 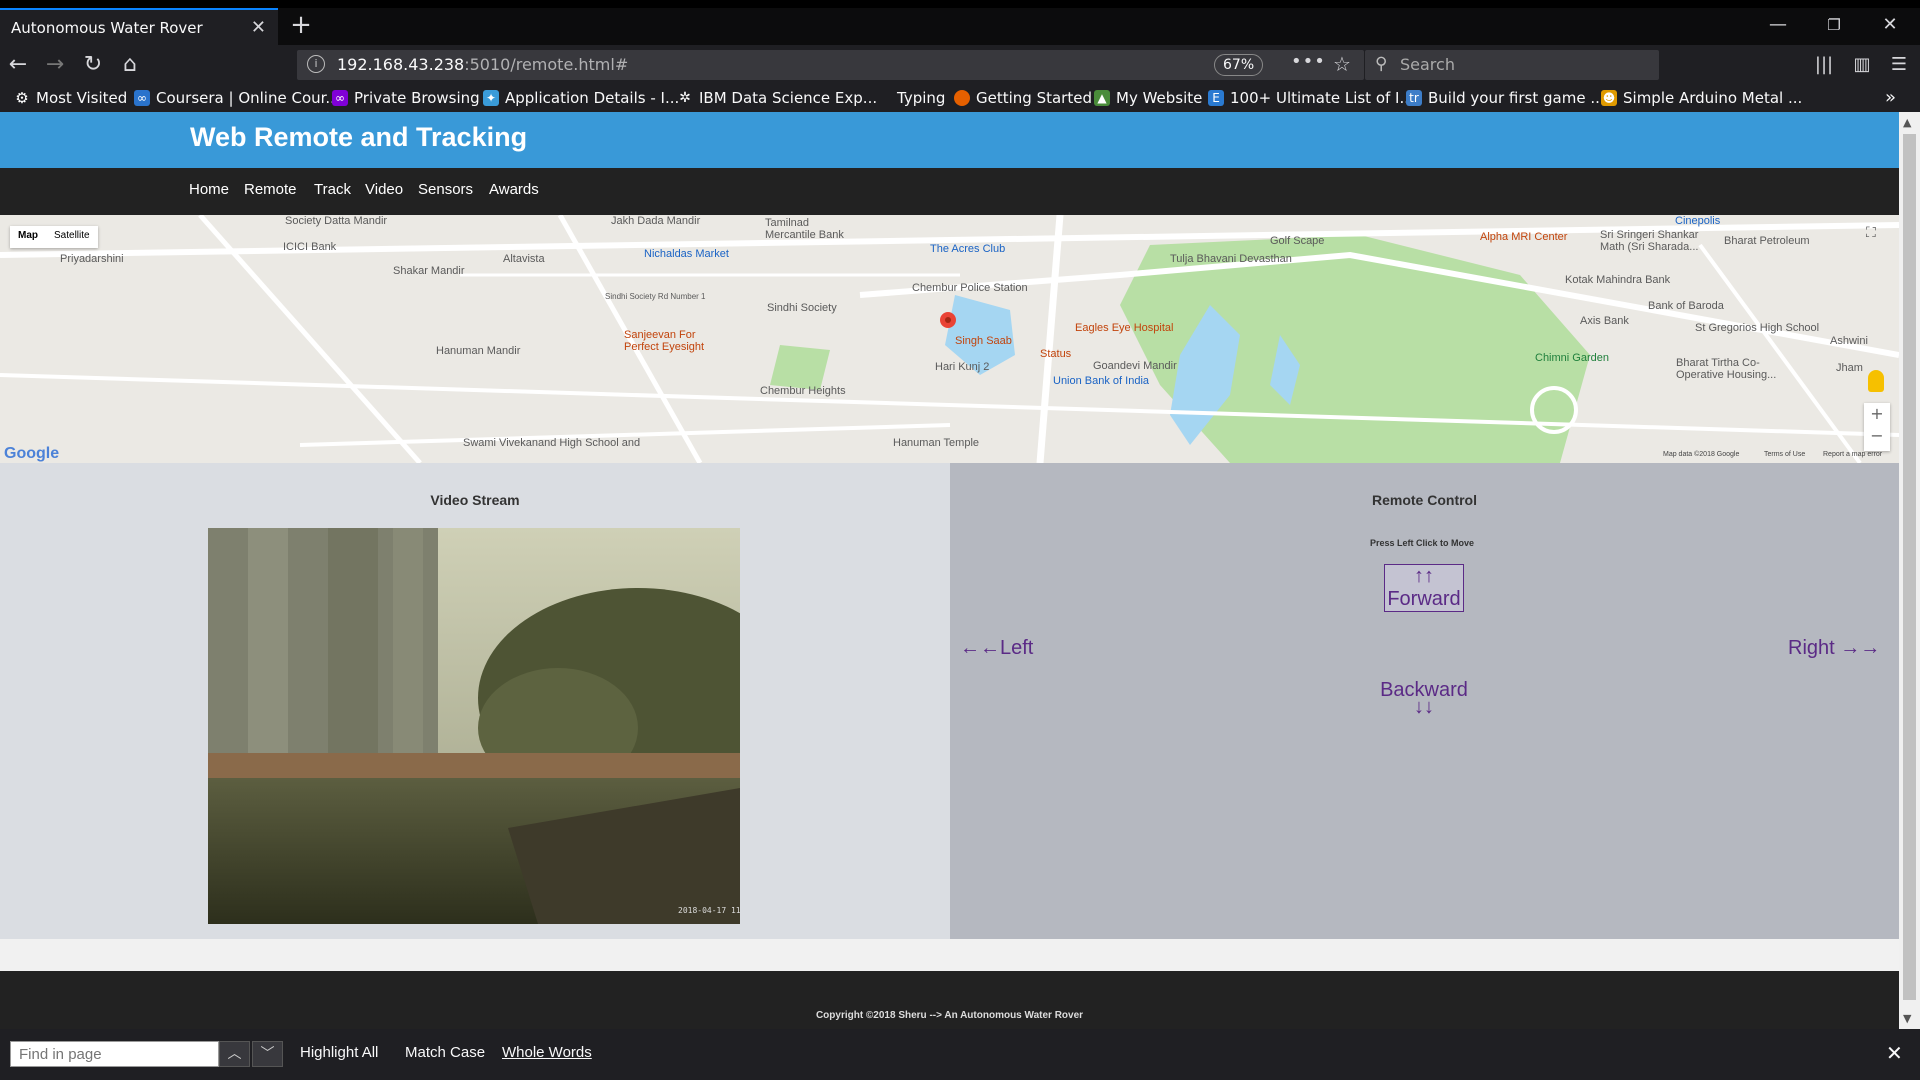 I want to click on bookmark-star-icon: ☆, so click(x=1342, y=64).